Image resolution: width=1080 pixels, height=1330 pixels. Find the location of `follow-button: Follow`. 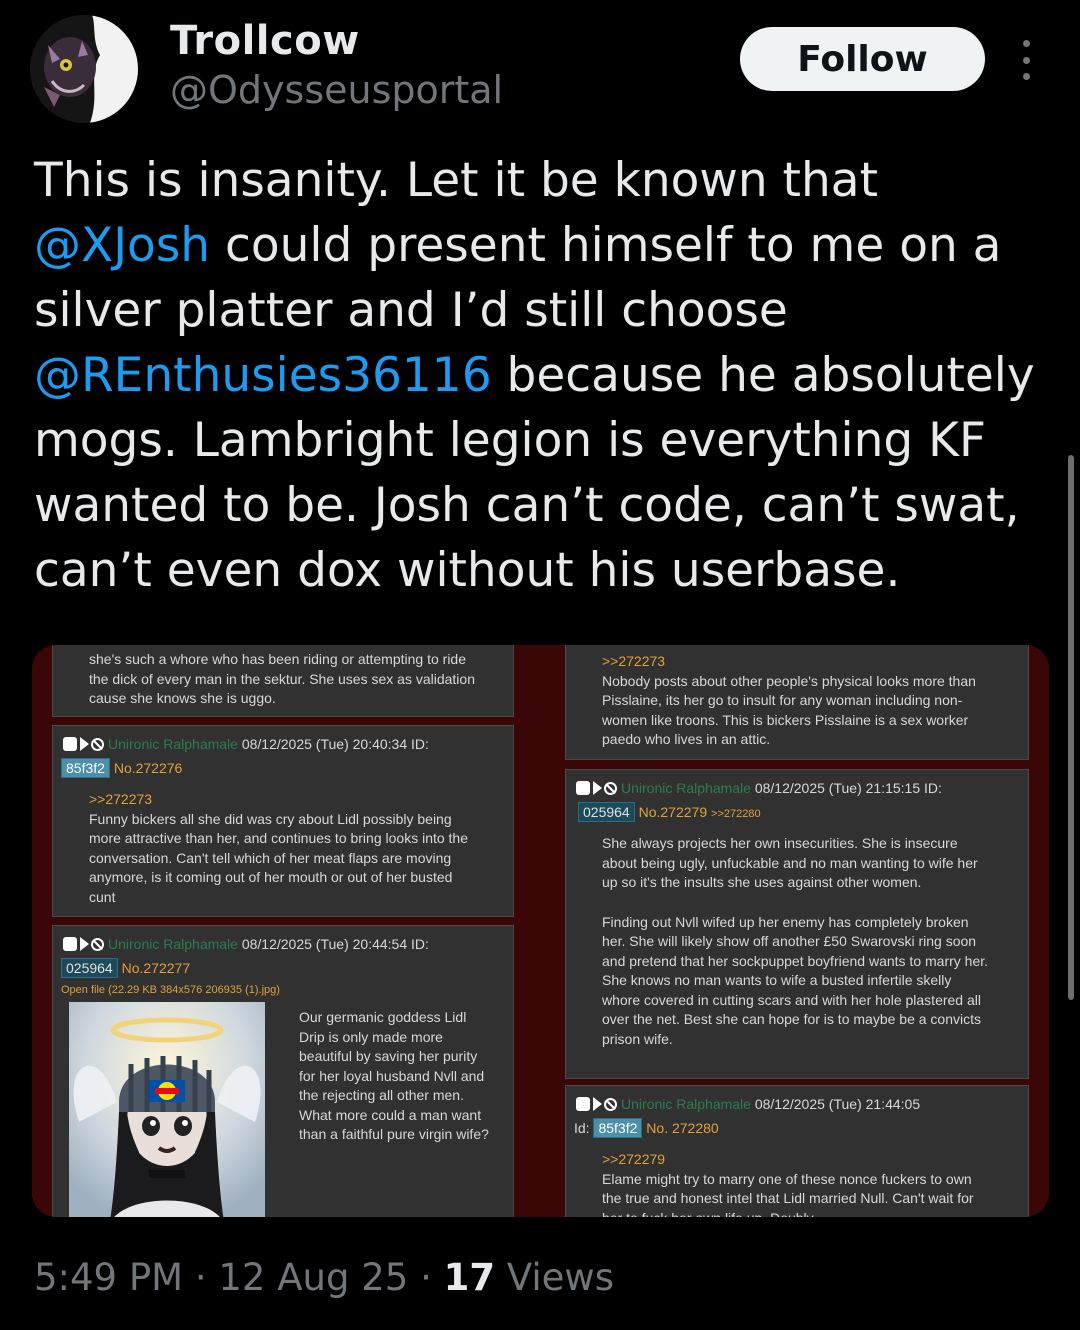

follow-button: Follow is located at coordinates (862, 59).